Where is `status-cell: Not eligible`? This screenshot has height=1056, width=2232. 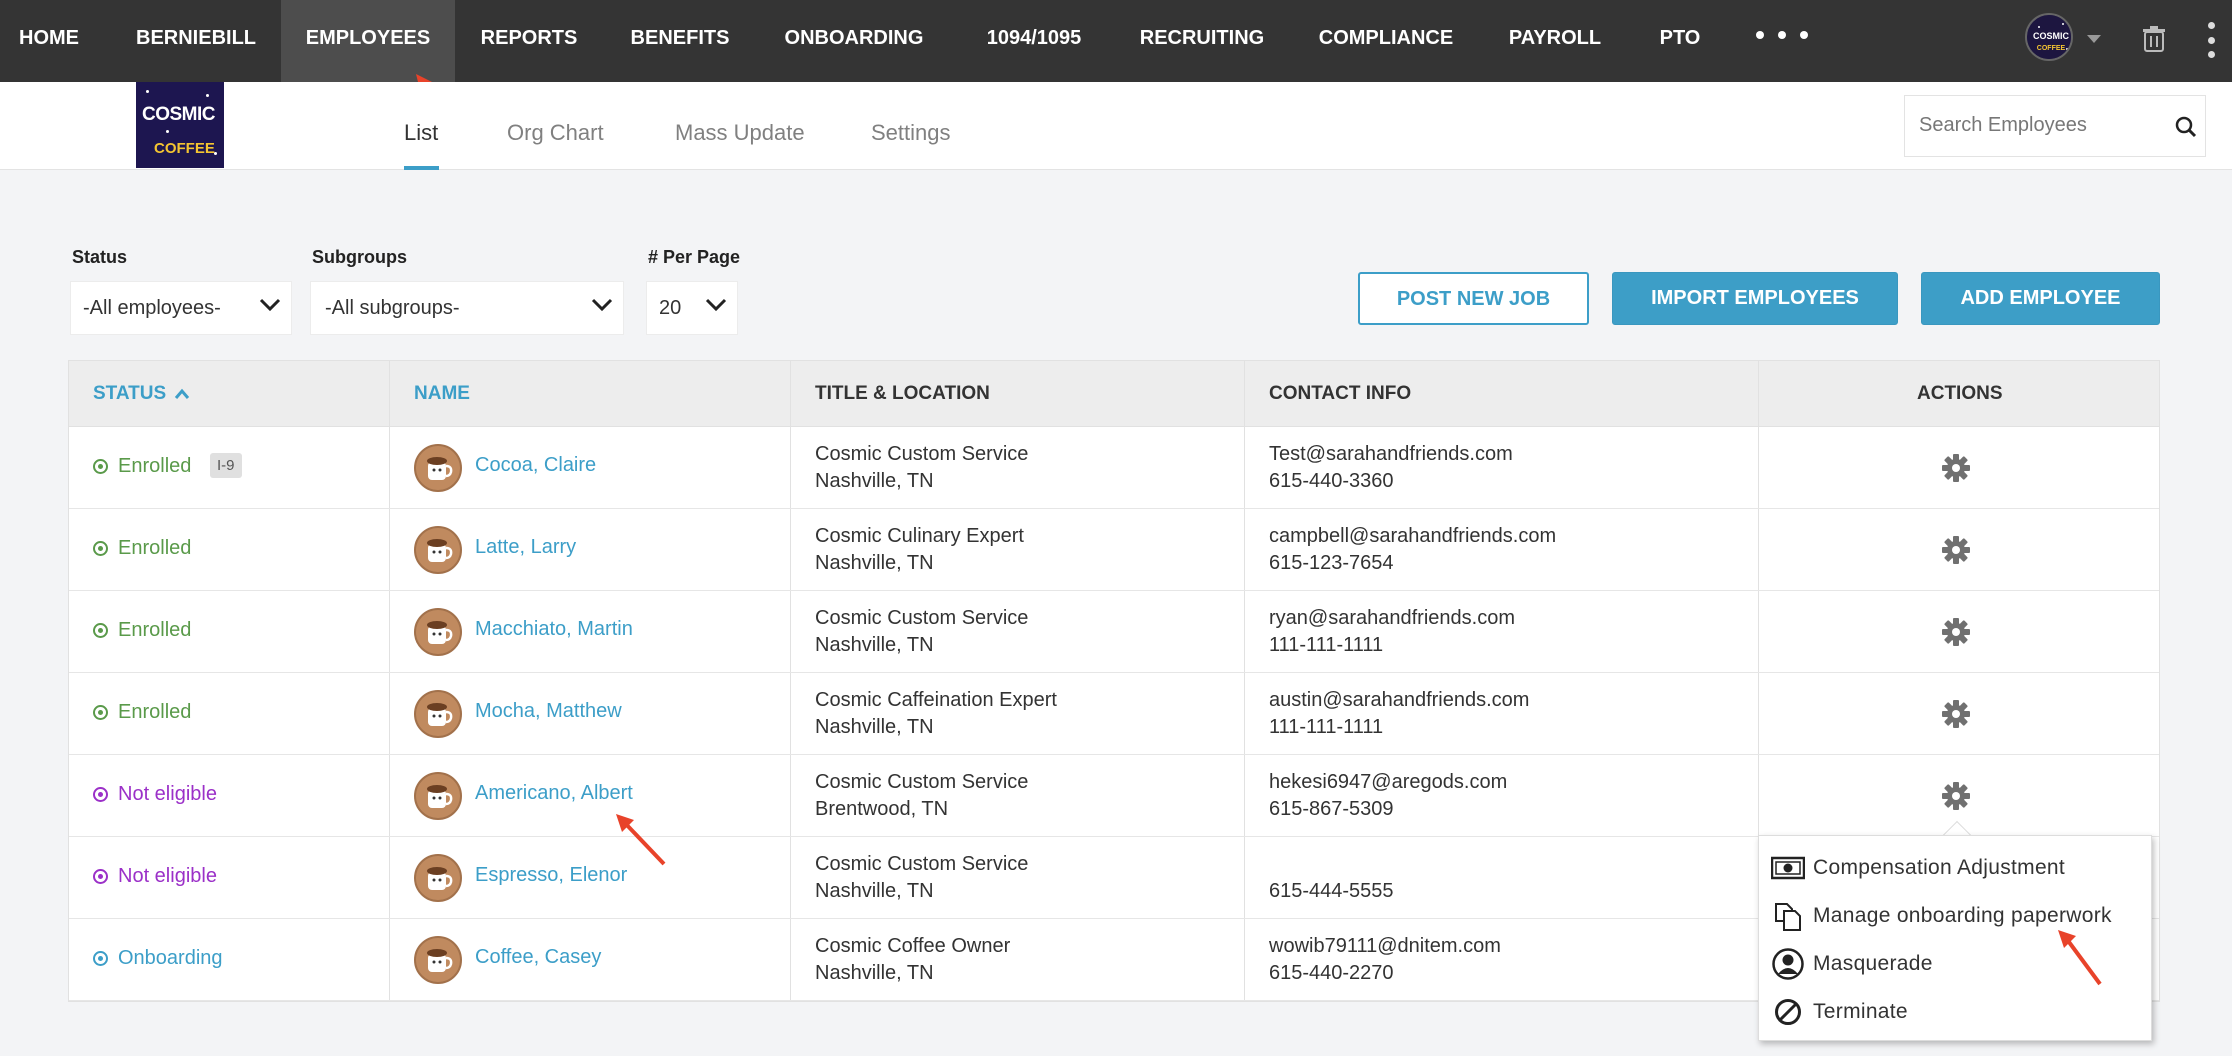
status-cell: Not eligible is located at coordinates (155, 794).